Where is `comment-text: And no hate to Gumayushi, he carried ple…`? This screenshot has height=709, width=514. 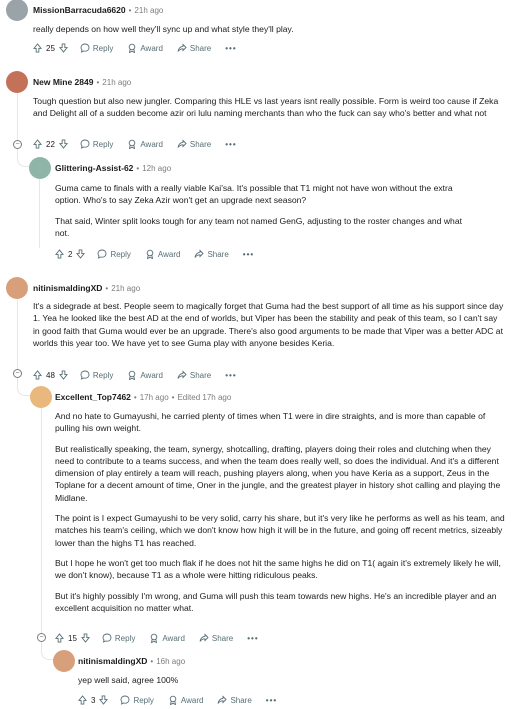
comment-text: And no hate to Gumayushi, he carried ple… is located at coordinates (270, 422).